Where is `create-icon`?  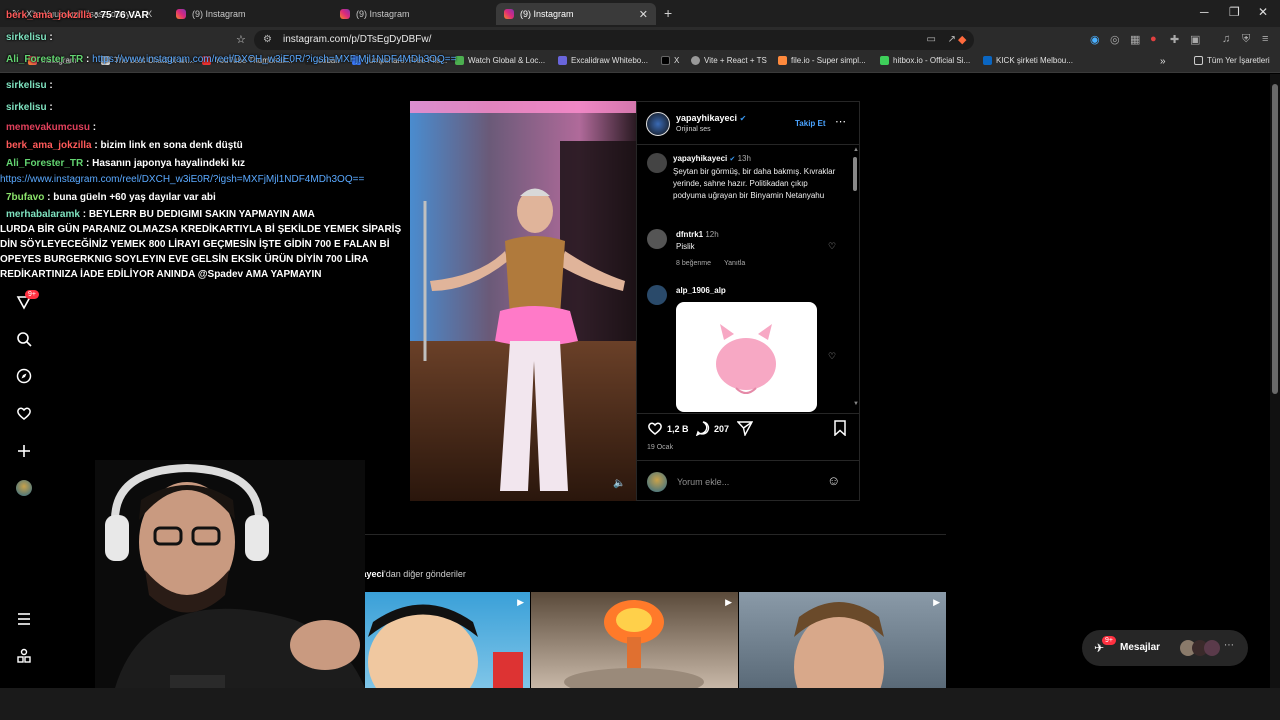 create-icon is located at coordinates (24, 451).